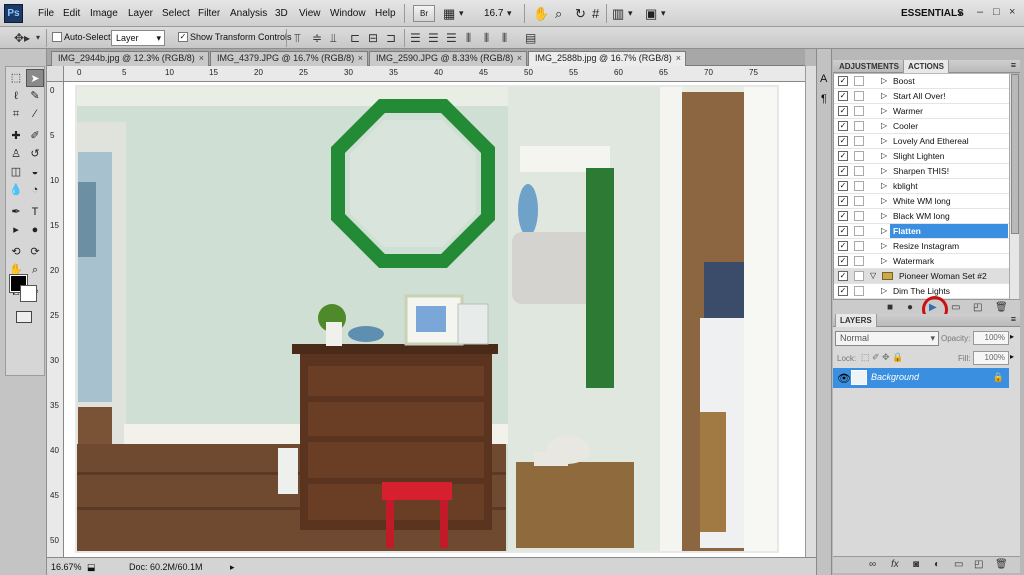 The image size is (1024, 575). Describe the element at coordinates (46, 13) in the screenshot. I see `menu-file: File` at that location.